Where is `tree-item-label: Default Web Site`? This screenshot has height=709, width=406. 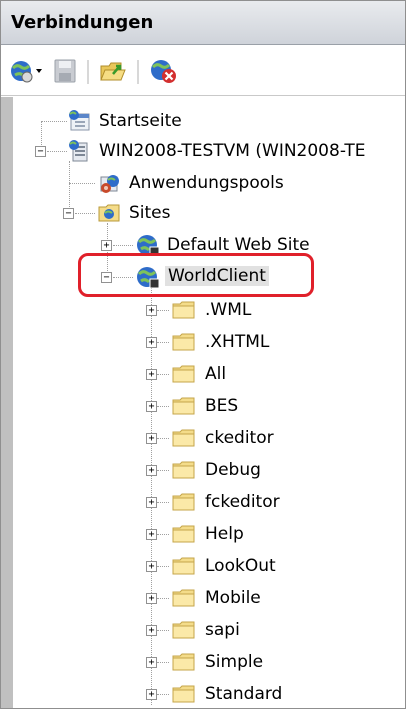 tree-item-label: Default Web Site is located at coordinates (238, 245).